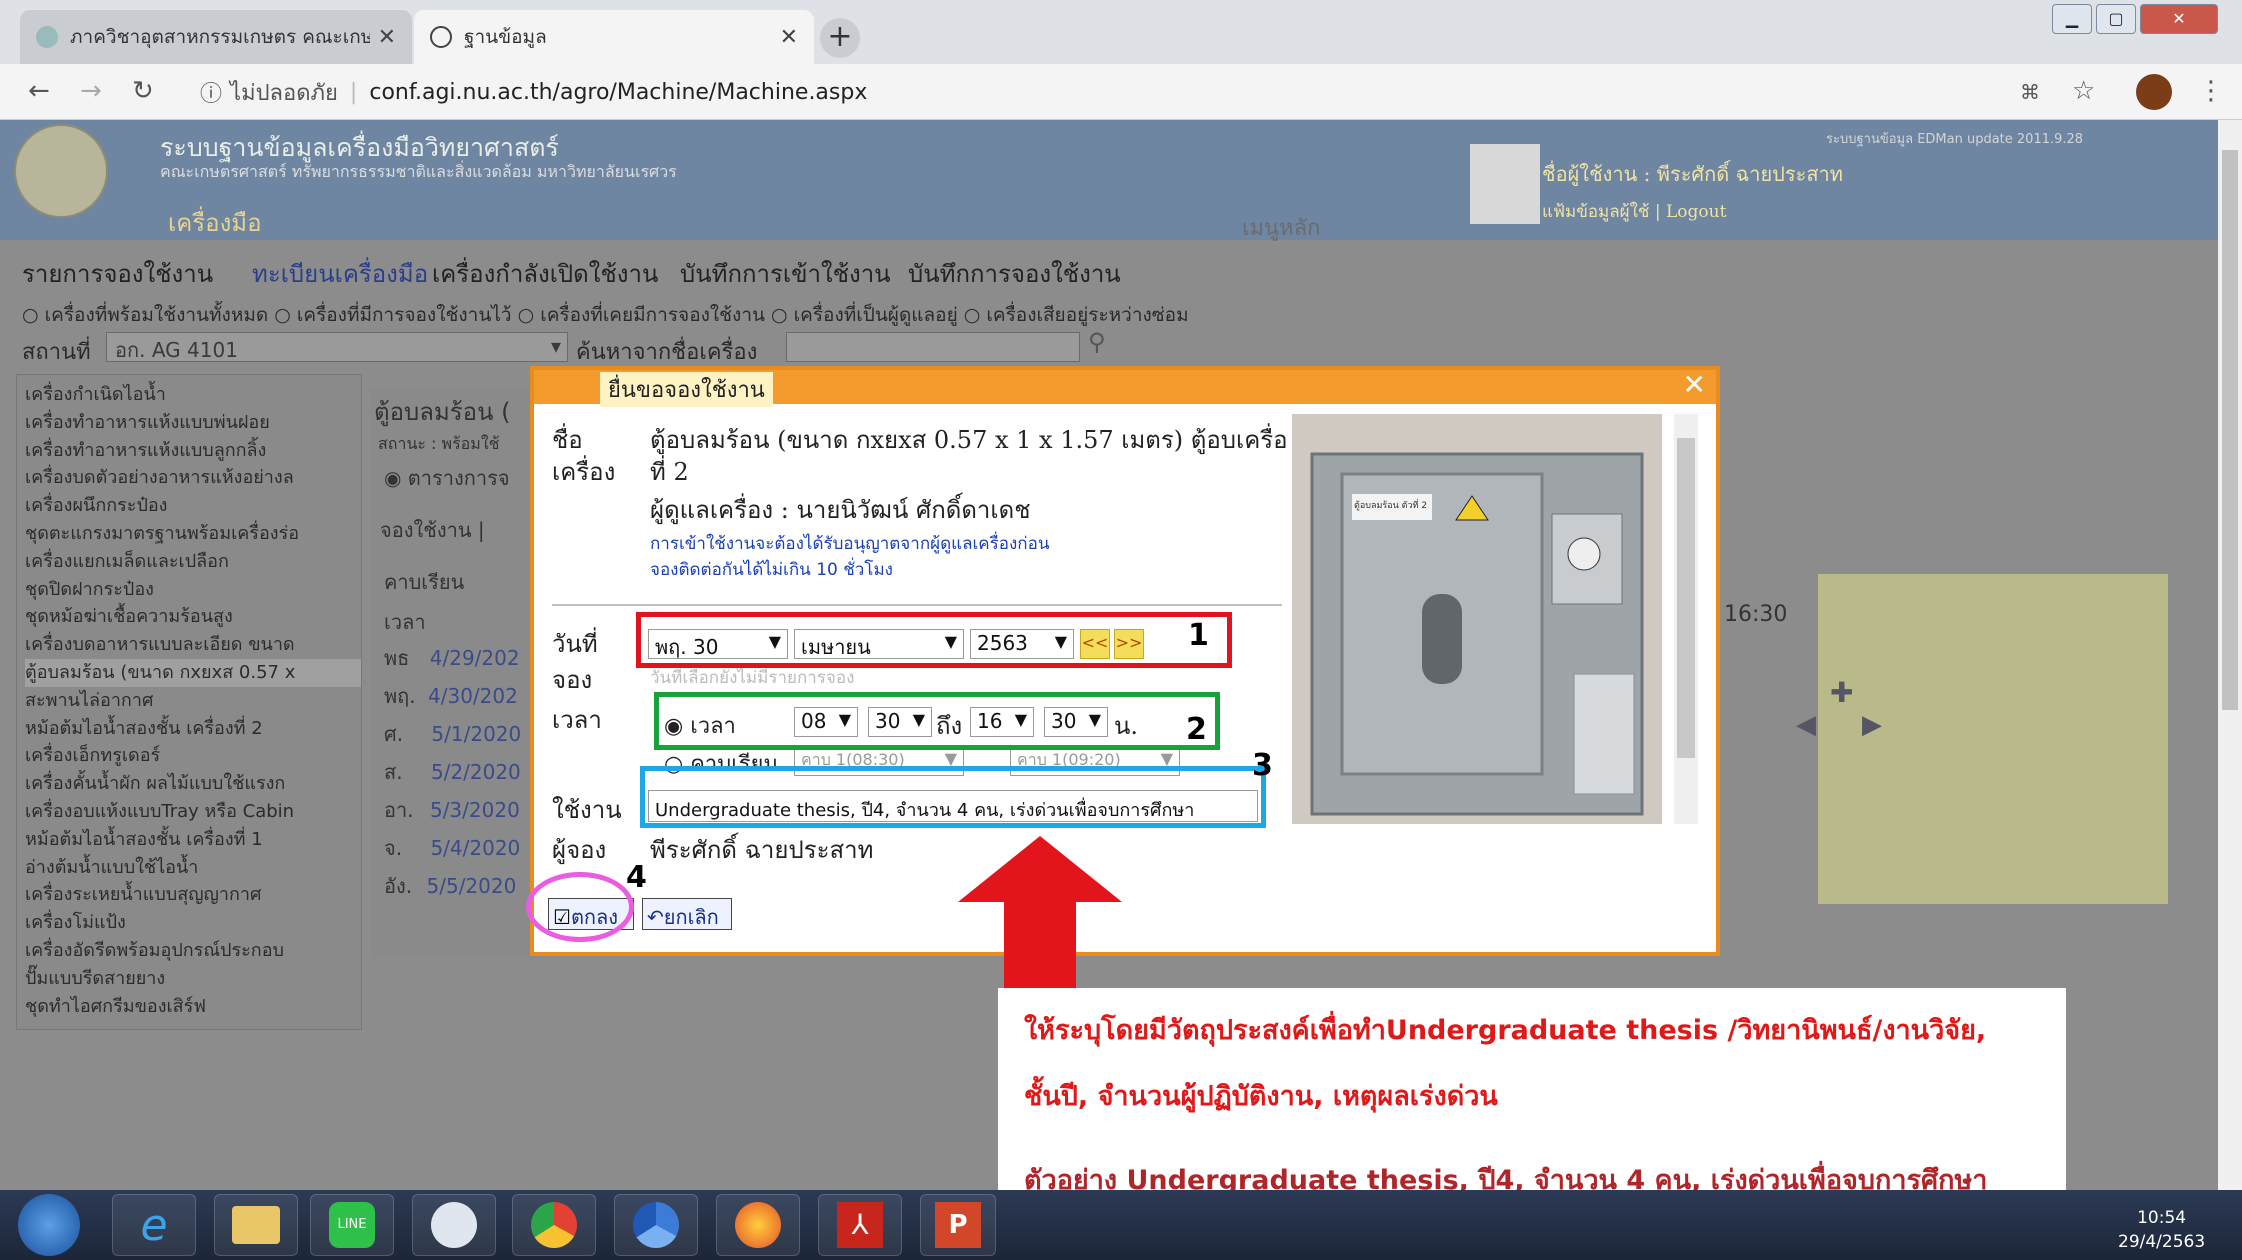  I want to click on list-item: เครื่องโม่แป้ง, so click(193, 923).